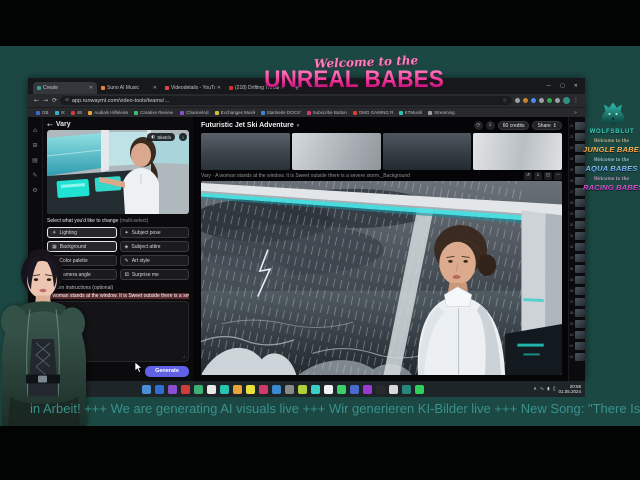  Describe the element at coordinates (54, 100) in the screenshot. I see `nav-icon: ⟳` at that location.